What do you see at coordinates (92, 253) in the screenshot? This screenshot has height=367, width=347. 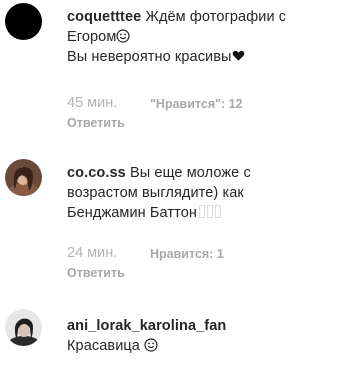 I see `timestamp: 24 мин.` at bounding box center [92, 253].